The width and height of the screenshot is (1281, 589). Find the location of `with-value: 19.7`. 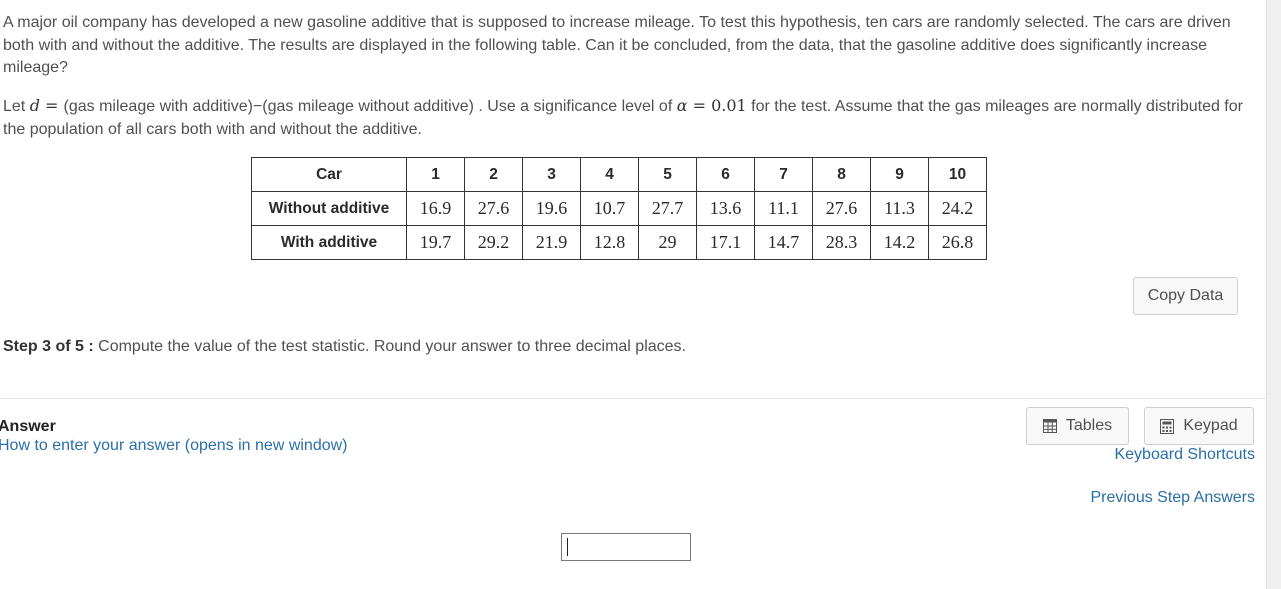

with-value: 19.7 is located at coordinates (435, 242).